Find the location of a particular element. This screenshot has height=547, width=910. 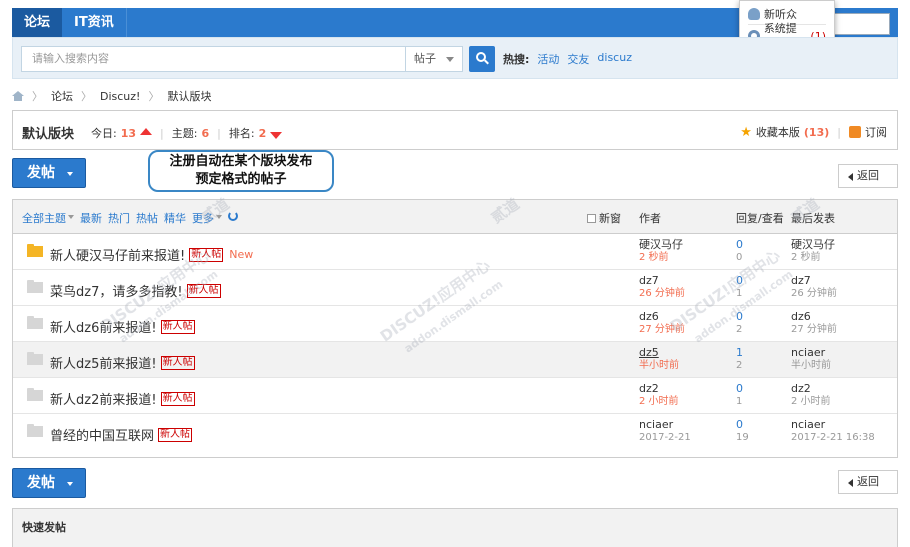

thread-title: 曾经的中国互联网 is located at coordinates (102, 434).